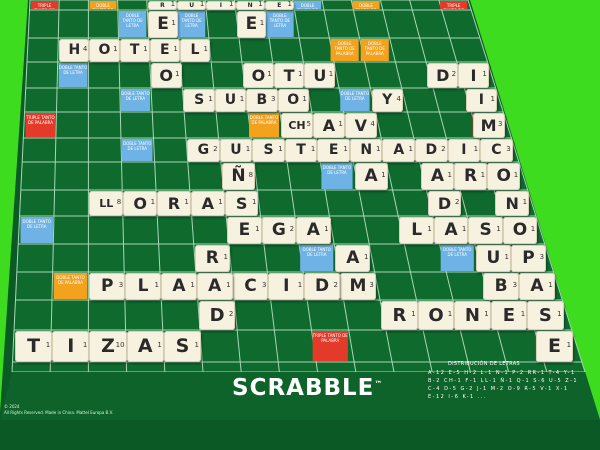  Describe the element at coordinates (191, 20) in the screenshot. I see `premium-label-dl: DOBLE TANTO DE LETRA` at that location.